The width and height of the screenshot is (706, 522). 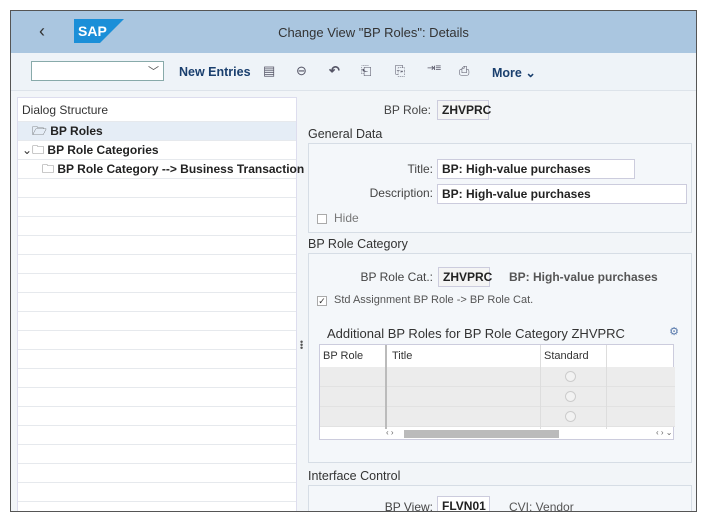 What do you see at coordinates (103, 150) in the screenshot?
I see `tree-item-label: BP Role Categories` at bounding box center [103, 150].